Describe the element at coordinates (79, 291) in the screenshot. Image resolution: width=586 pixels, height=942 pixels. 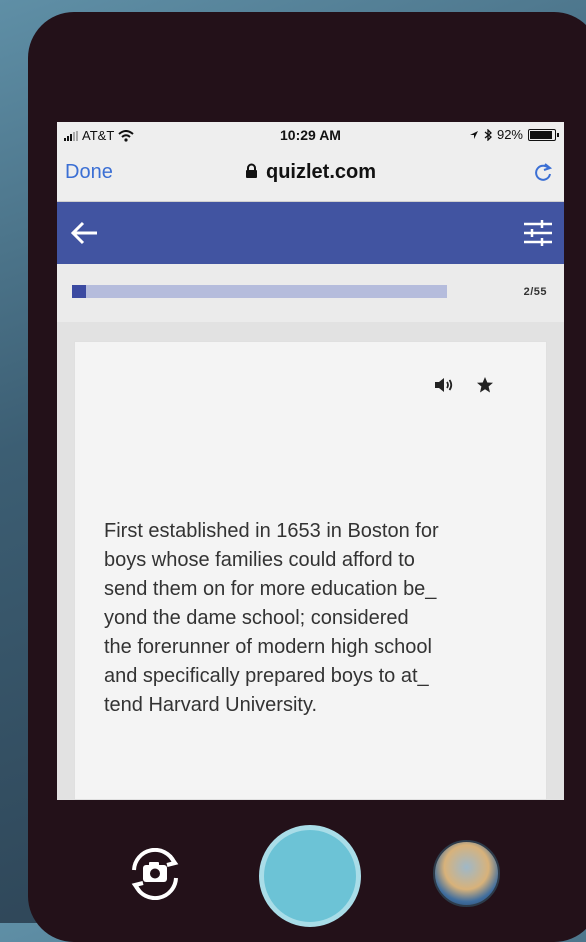
I see `progress-fill` at that location.